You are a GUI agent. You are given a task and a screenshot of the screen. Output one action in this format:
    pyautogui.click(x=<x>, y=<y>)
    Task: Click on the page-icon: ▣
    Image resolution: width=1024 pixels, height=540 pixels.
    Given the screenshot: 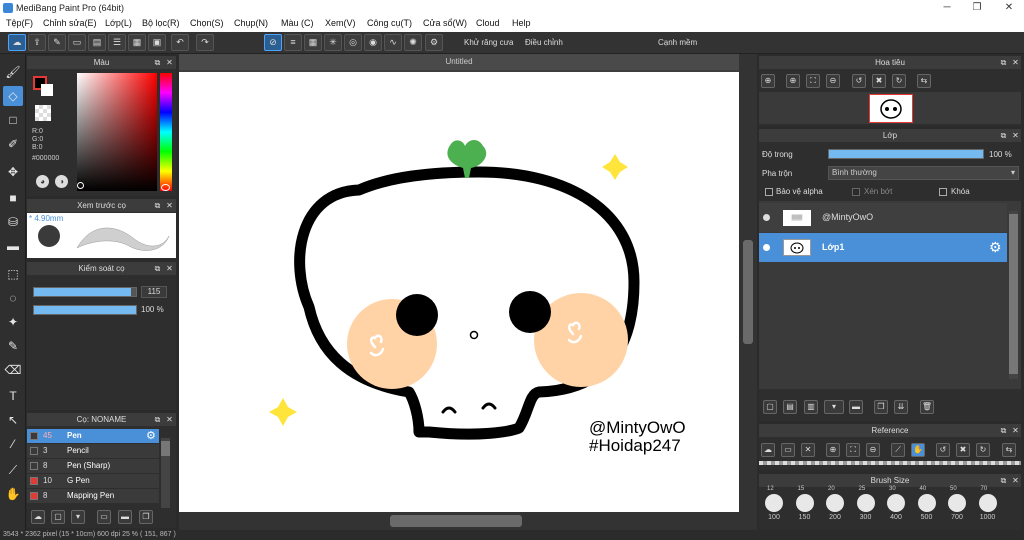 What is the action you would take?
    pyautogui.click(x=157, y=42)
    